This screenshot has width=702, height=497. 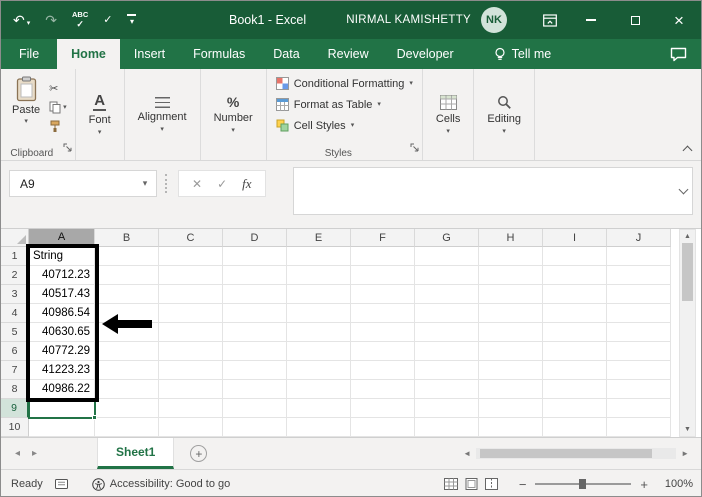 What do you see at coordinates (319, 427) in the screenshot?
I see `cell-E10` at bounding box center [319, 427].